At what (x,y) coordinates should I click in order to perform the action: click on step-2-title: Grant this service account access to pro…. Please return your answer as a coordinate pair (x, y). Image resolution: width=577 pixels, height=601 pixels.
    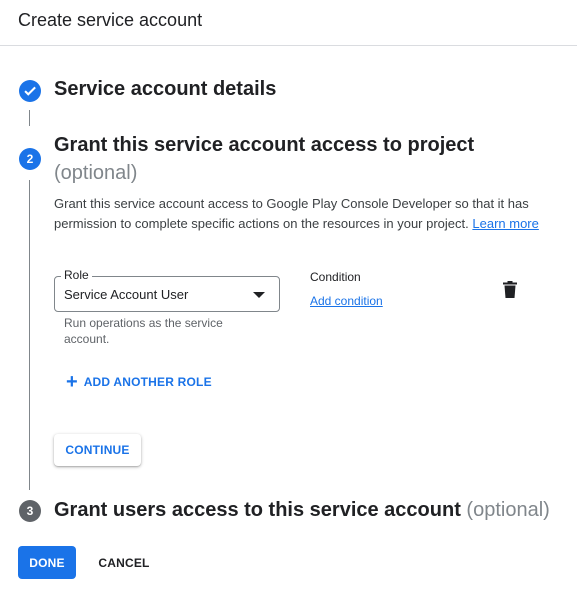
    Looking at the image, I should click on (264, 145).